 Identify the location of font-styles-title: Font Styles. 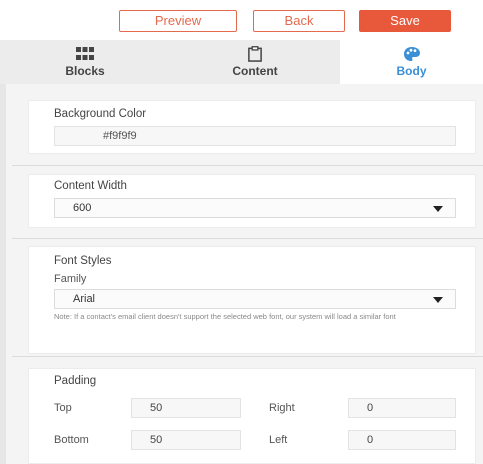
(83, 261).